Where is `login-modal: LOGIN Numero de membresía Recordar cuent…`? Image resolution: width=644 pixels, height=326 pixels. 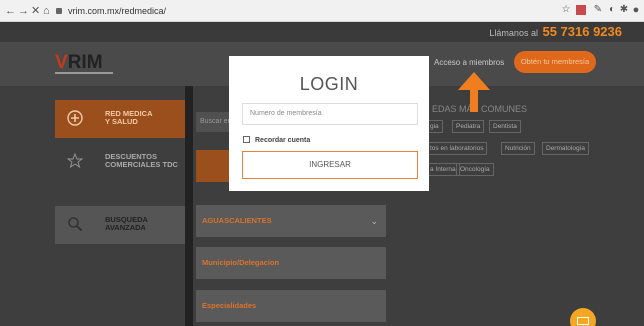 login-modal: LOGIN Numero de membresía Recordar cuent… is located at coordinates (329, 123).